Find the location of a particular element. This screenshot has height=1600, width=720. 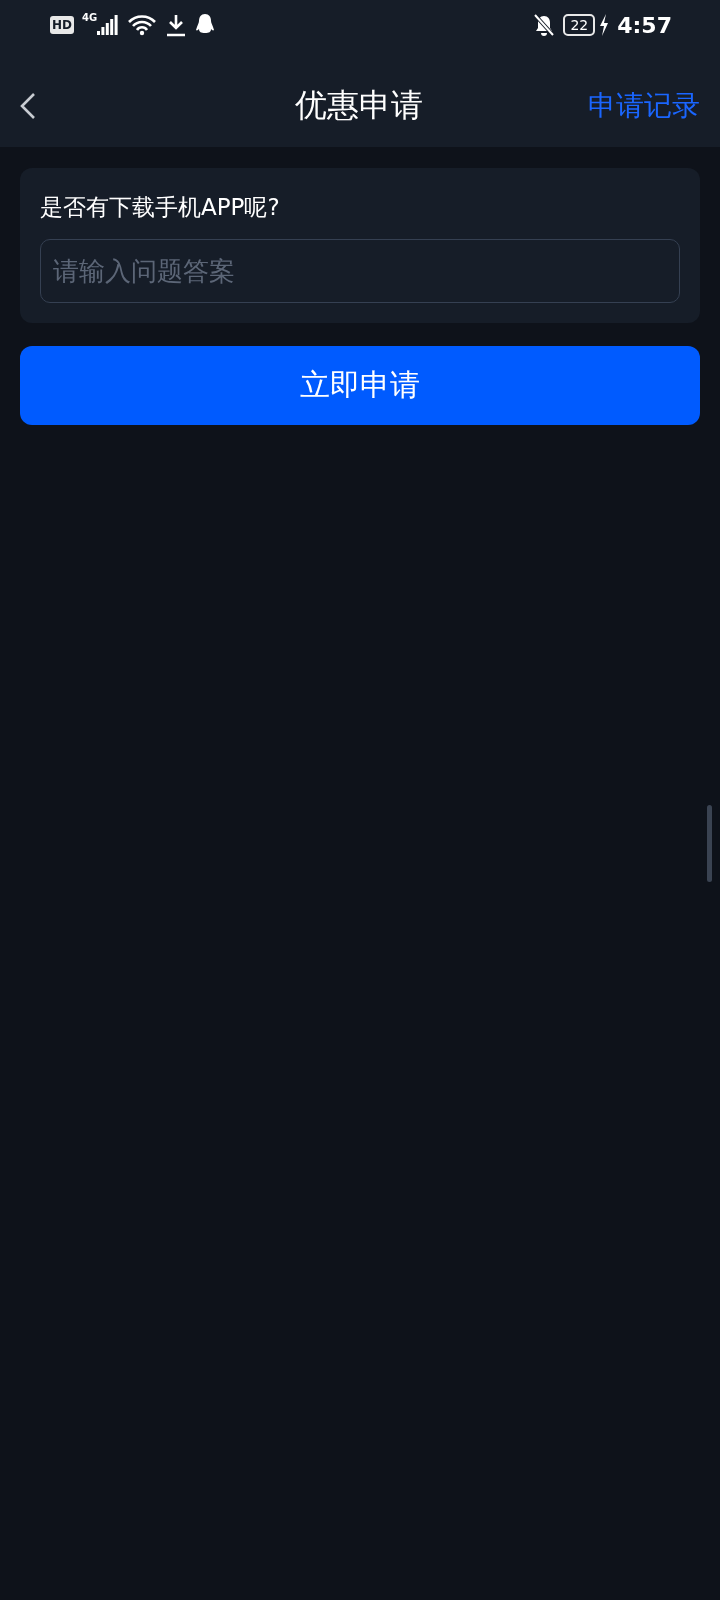

apply-button: 立即申请 is located at coordinates (360, 385).